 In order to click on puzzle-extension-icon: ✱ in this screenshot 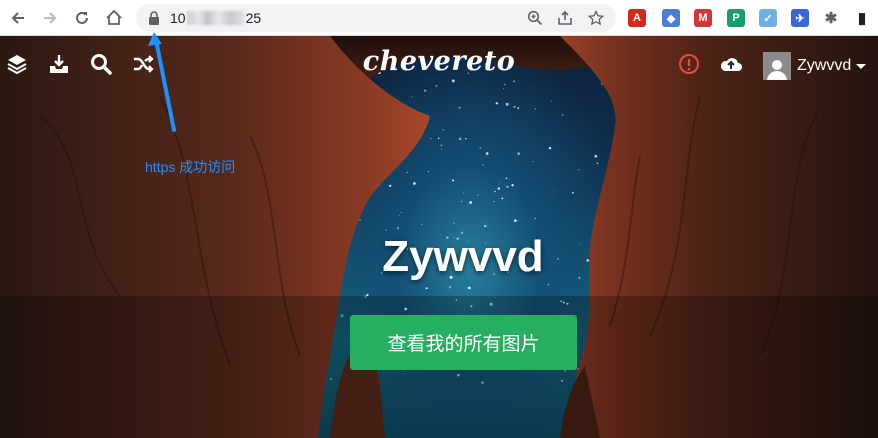, I will do `click(831, 18)`.